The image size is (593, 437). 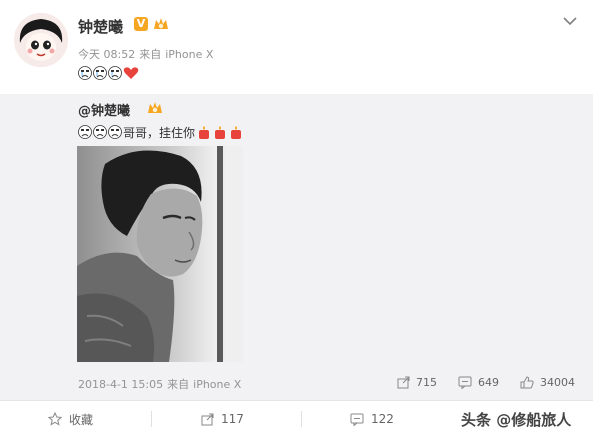 I want to click on verified-icon: V, so click(x=141, y=24).